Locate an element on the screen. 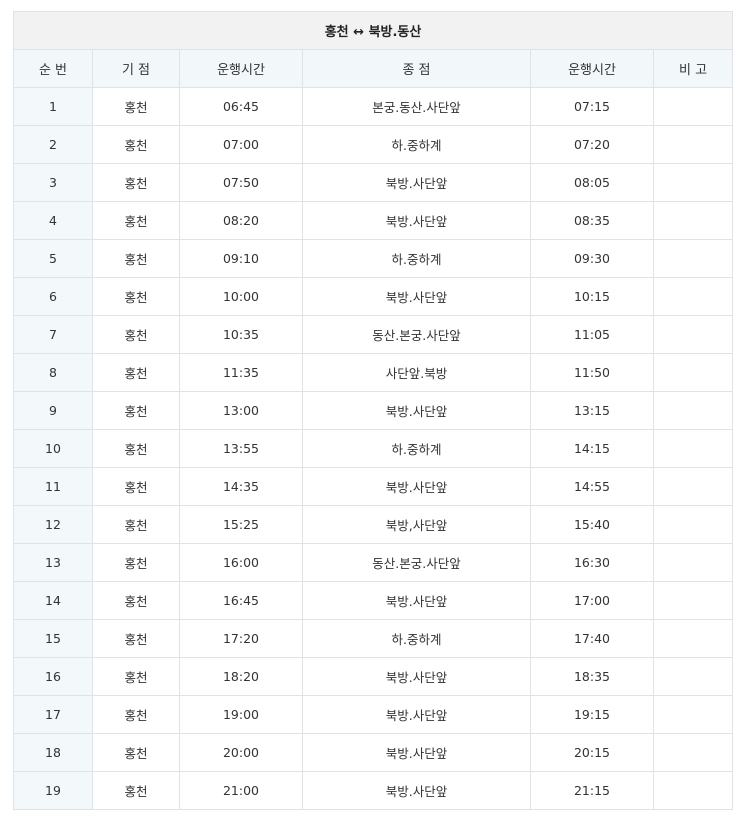 The width and height of the screenshot is (743, 817). arrival-time-cell: 09:30 is located at coordinates (592, 258).